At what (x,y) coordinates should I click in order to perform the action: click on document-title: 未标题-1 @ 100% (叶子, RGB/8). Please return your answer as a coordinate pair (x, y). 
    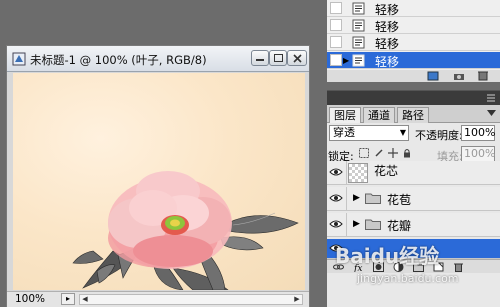
    Looking at the image, I should click on (118, 60).